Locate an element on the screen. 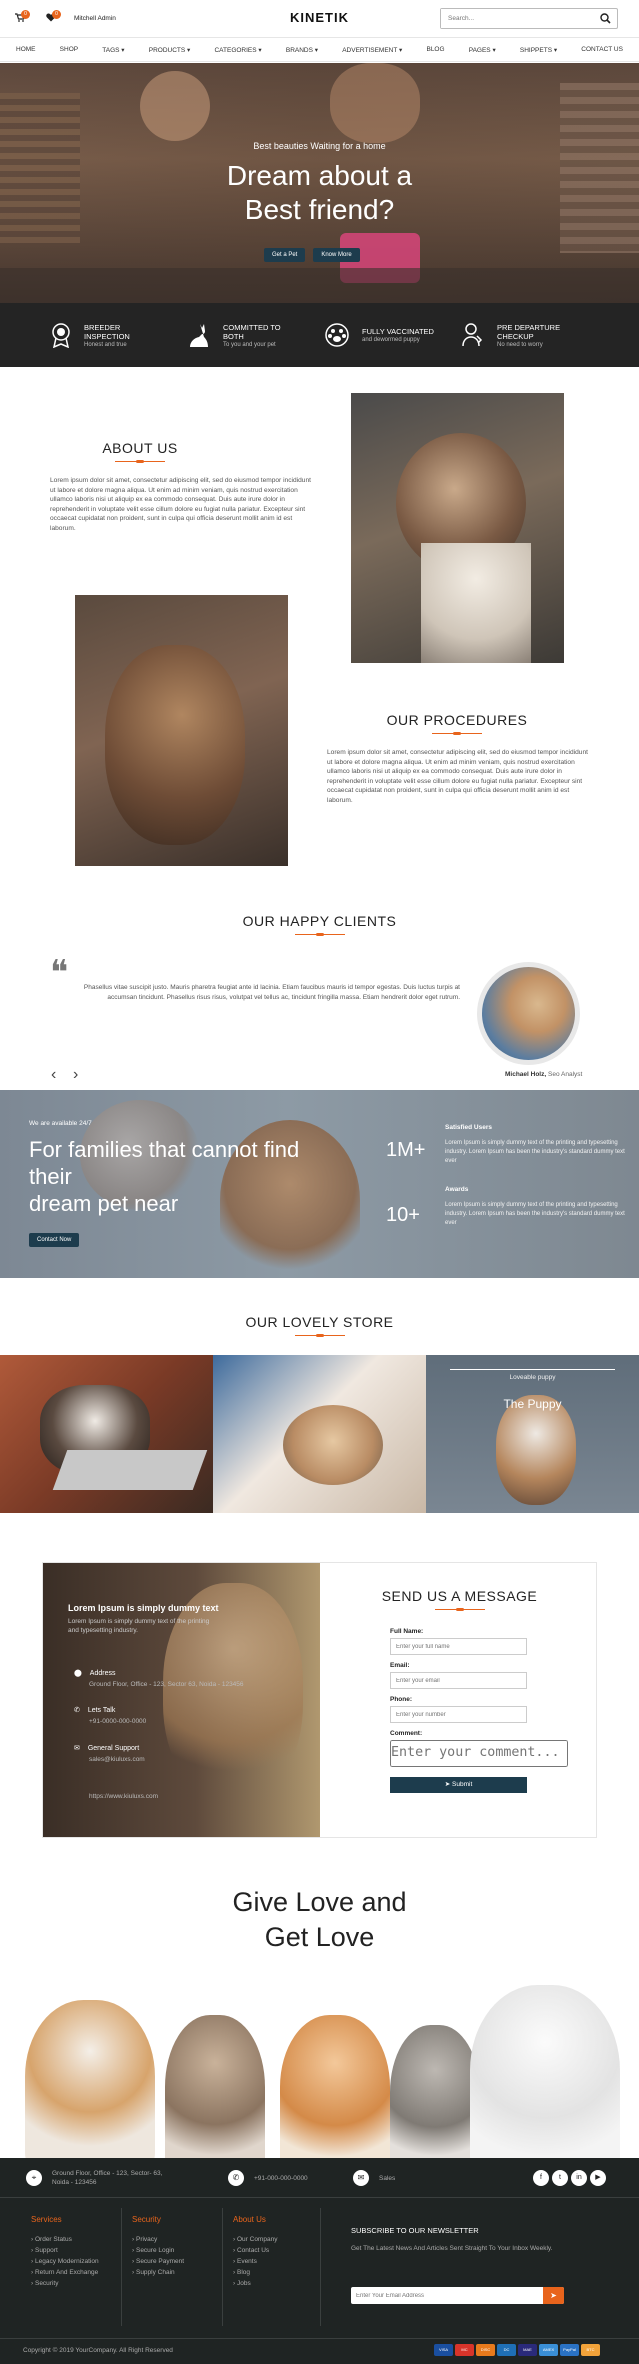 The height and width of the screenshot is (2364, 639). cart-icon: 0 is located at coordinates (22, 16).